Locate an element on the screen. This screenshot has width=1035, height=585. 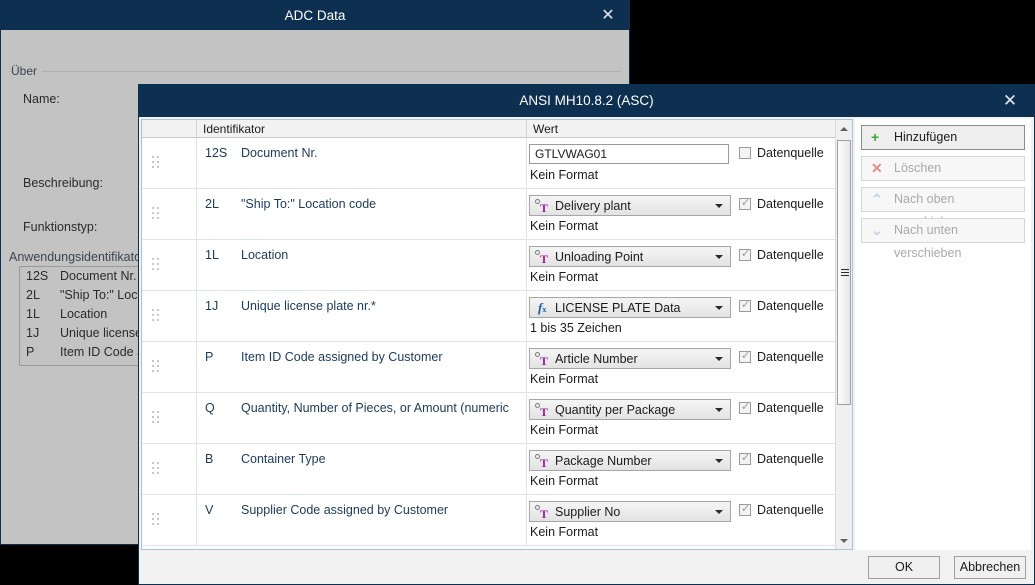
value-combobox: T Package Number is located at coordinates (630, 460).